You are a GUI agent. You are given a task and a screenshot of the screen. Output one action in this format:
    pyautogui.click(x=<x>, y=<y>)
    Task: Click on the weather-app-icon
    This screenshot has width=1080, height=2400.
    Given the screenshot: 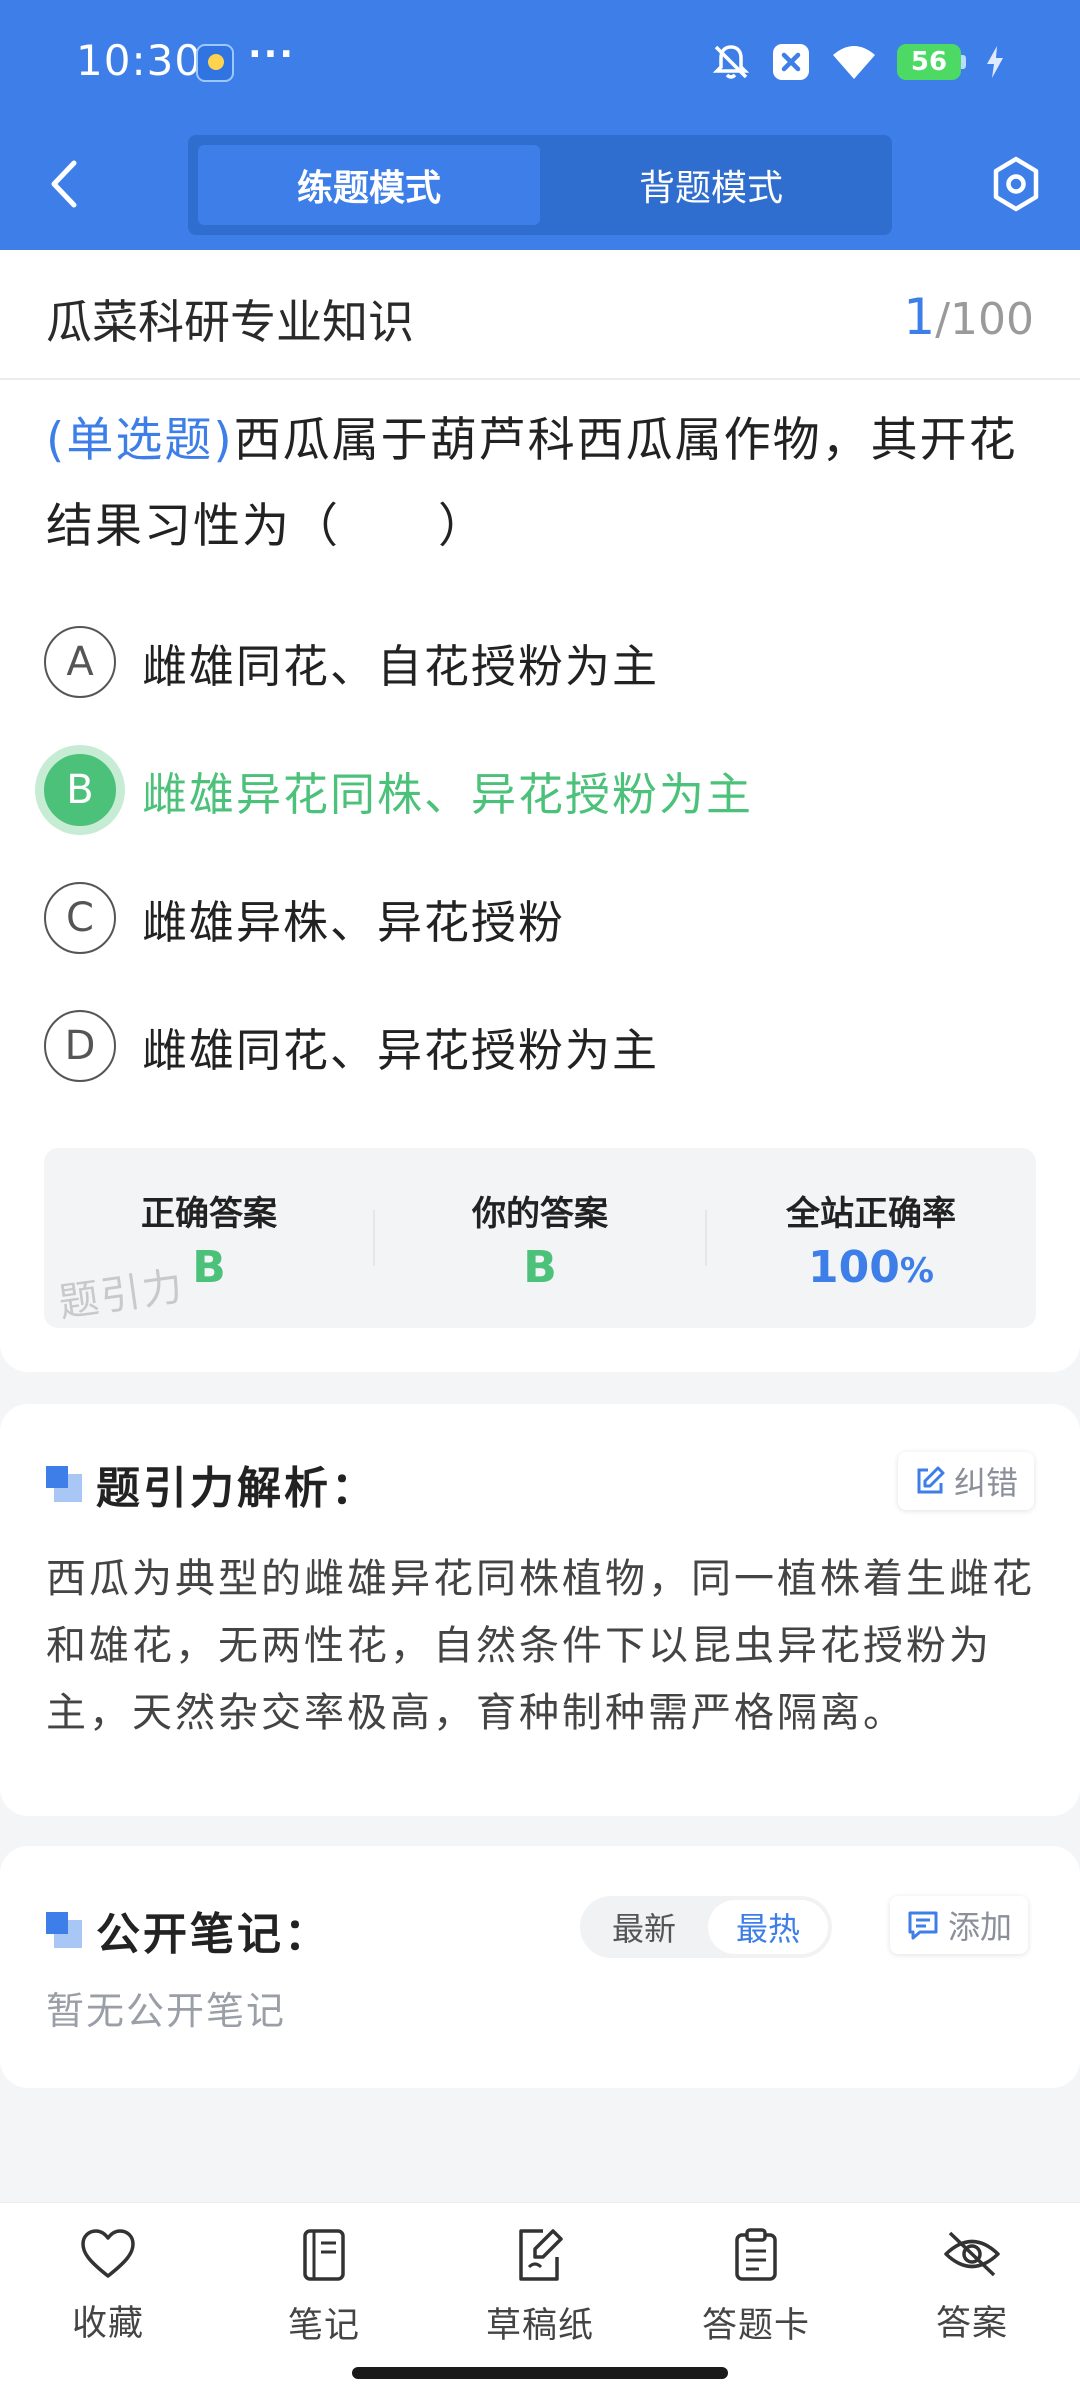 What is the action you would take?
    pyautogui.click(x=215, y=63)
    